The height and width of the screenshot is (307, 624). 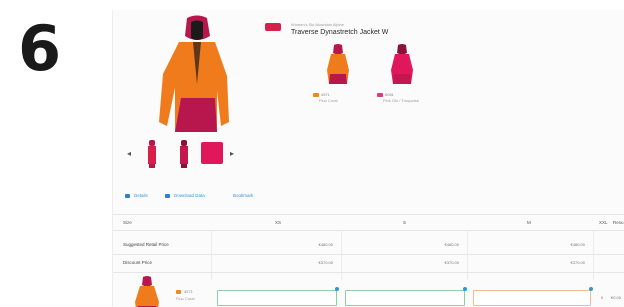 I want to click on order-row-image, so click(x=147, y=291).